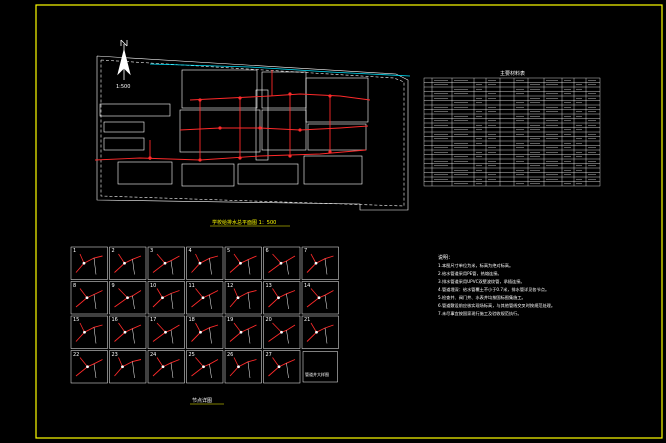 This screenshot has width=666, height=443. I want to click on node-number: 27, so click(268, 354).